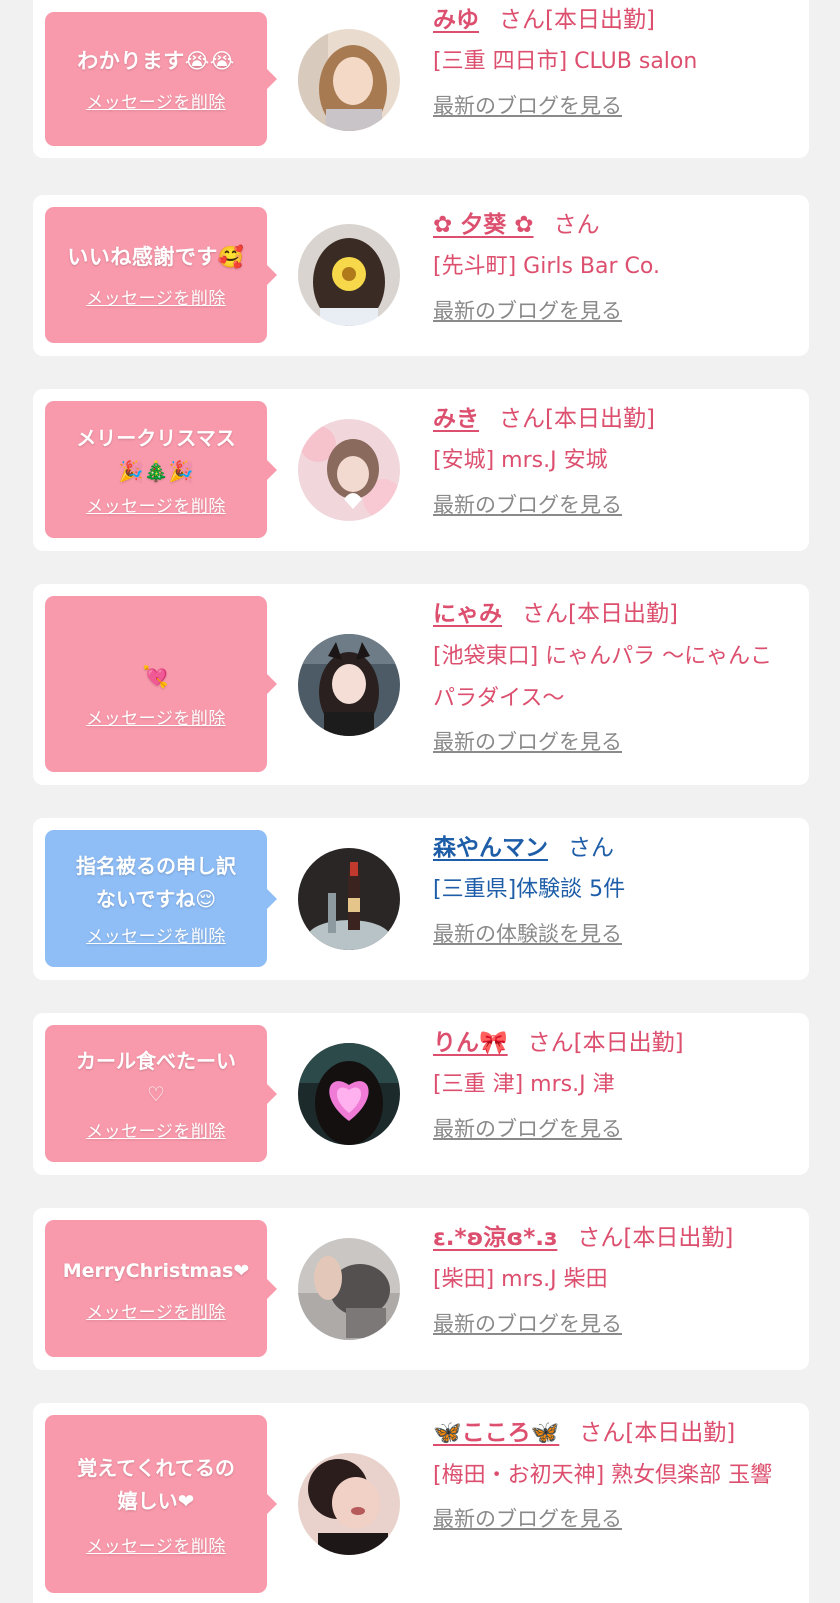 This screenshot has width=840, height=1603. Describe the element at coordinates (496, 1433) in the screenshot. I see `cast-name-link: 🦋こころ🦋` at that location.